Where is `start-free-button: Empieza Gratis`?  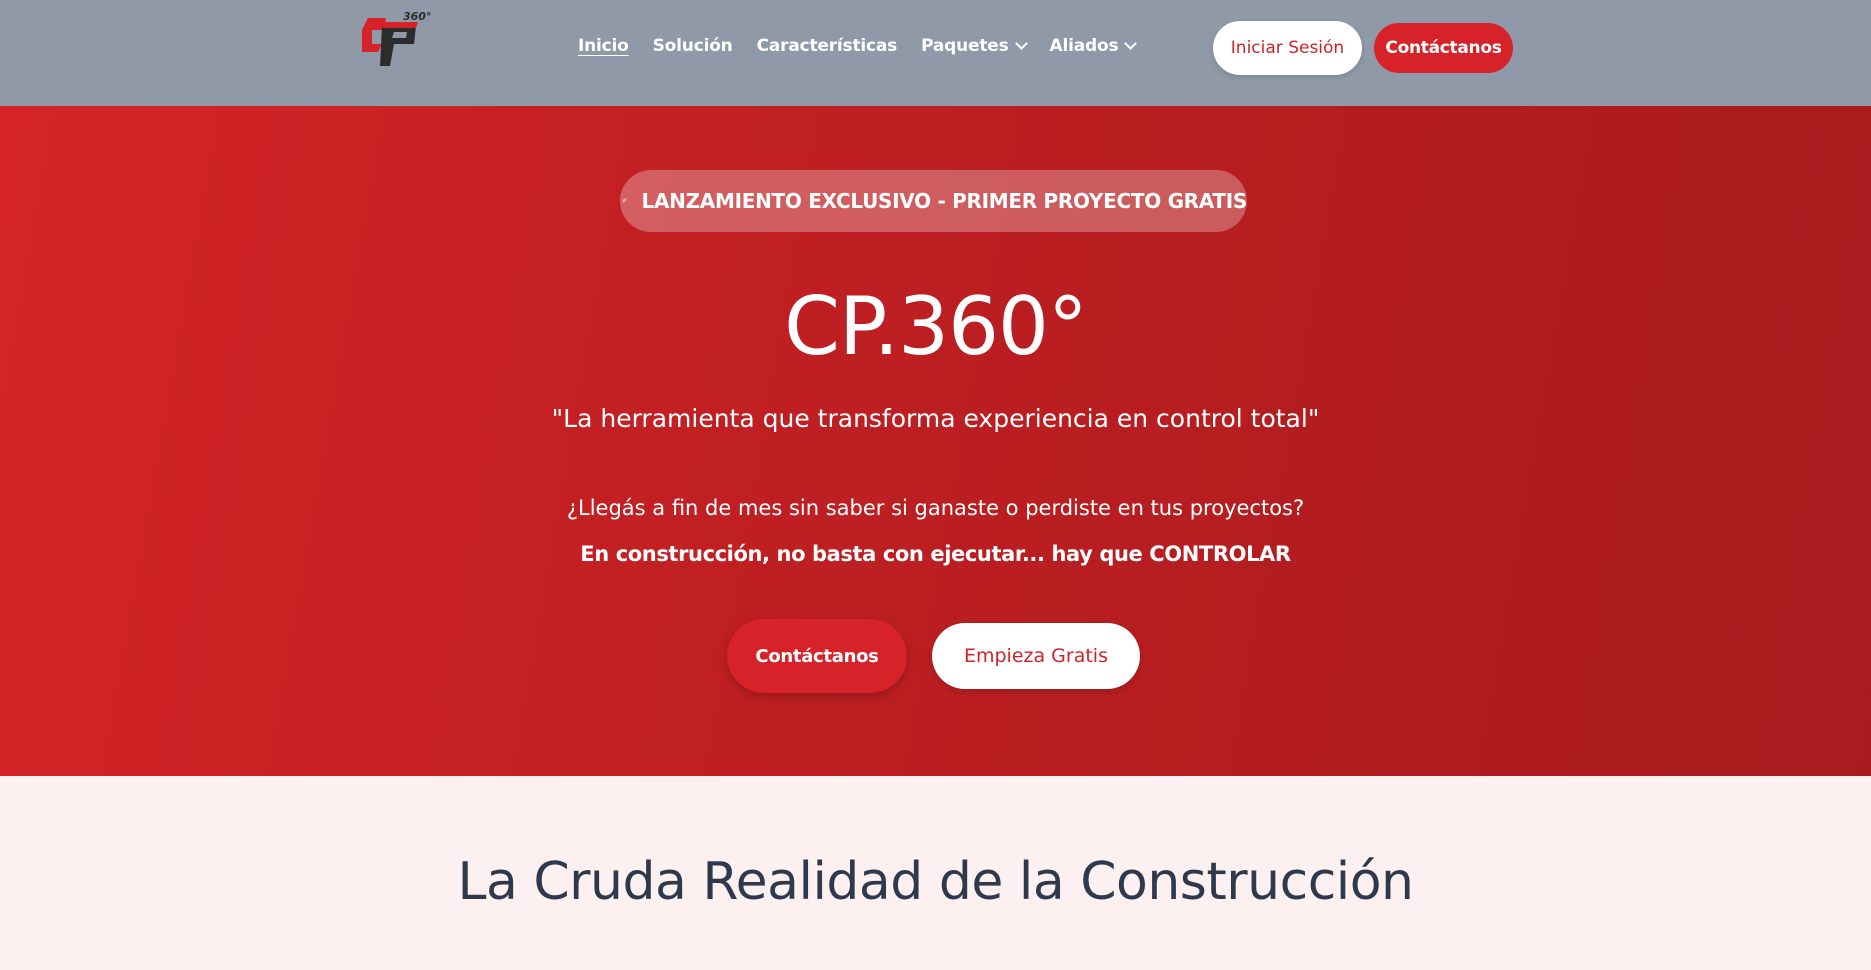 start-free-button: Empieza Gratis is located at coordinates (1036, 656).